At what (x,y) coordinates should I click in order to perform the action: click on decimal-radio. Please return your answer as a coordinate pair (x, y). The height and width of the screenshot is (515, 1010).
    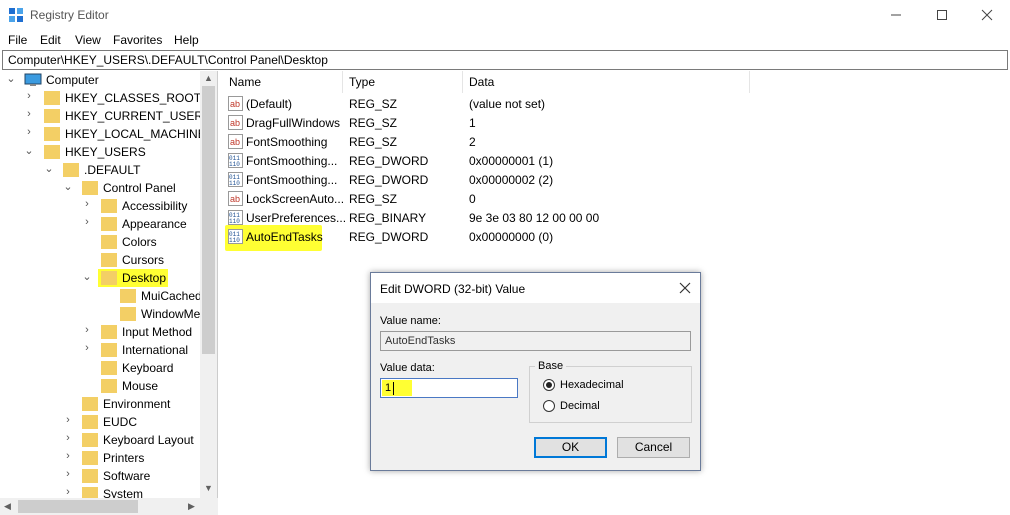
    Looking at the image, I should click on (549, 406).